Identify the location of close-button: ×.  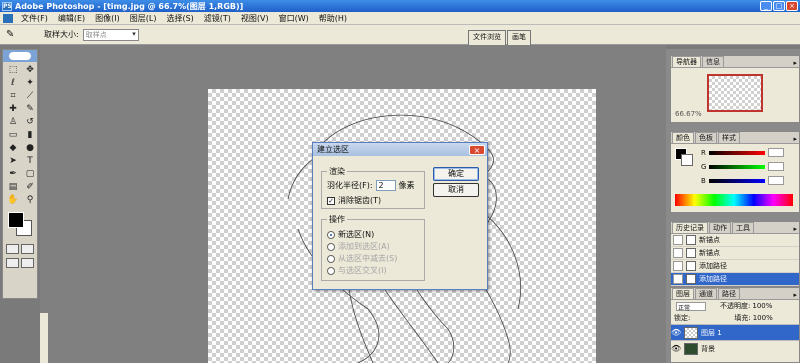
(792, 6).